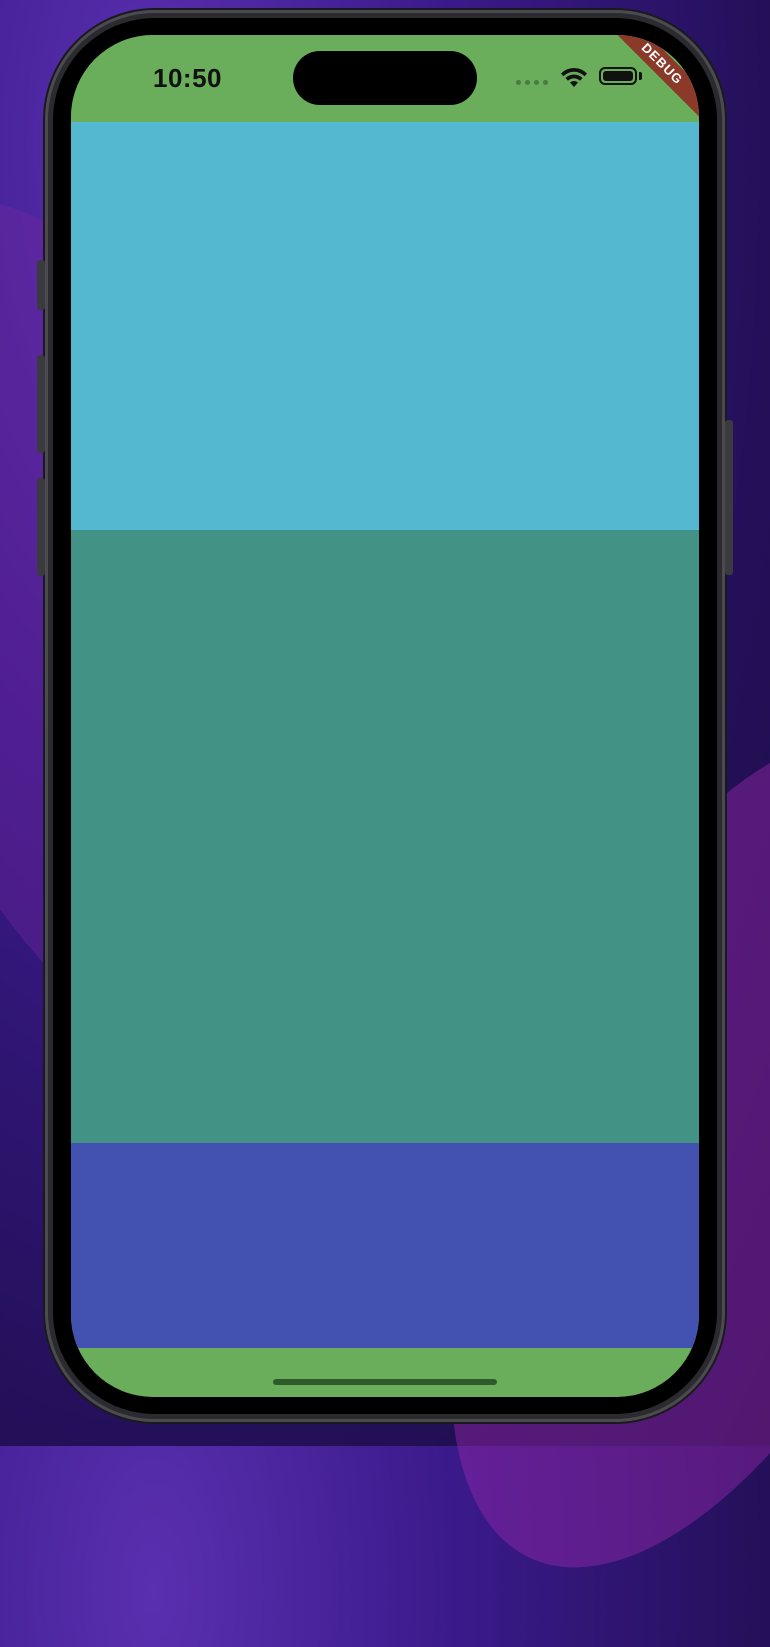  Describe the element at coordinates (729, 497) in the screenshot. I see `power-button` at that location.